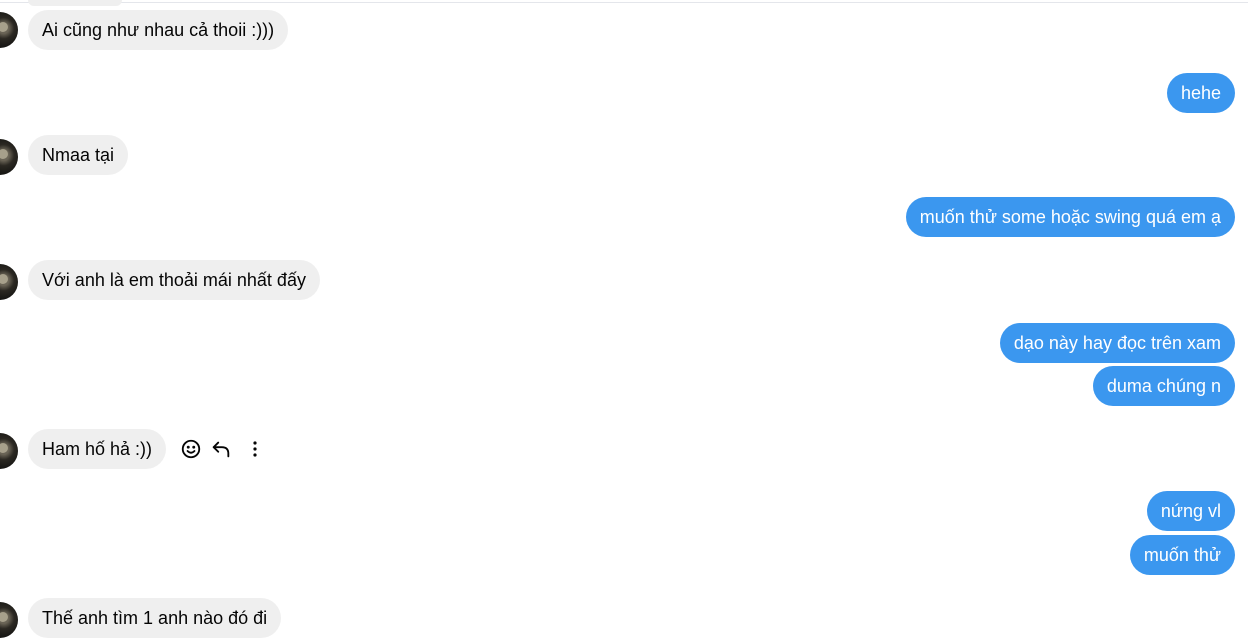 The height and width of the screenshot is (644, 1248). I want to click on message-actions, so click(225, 449).